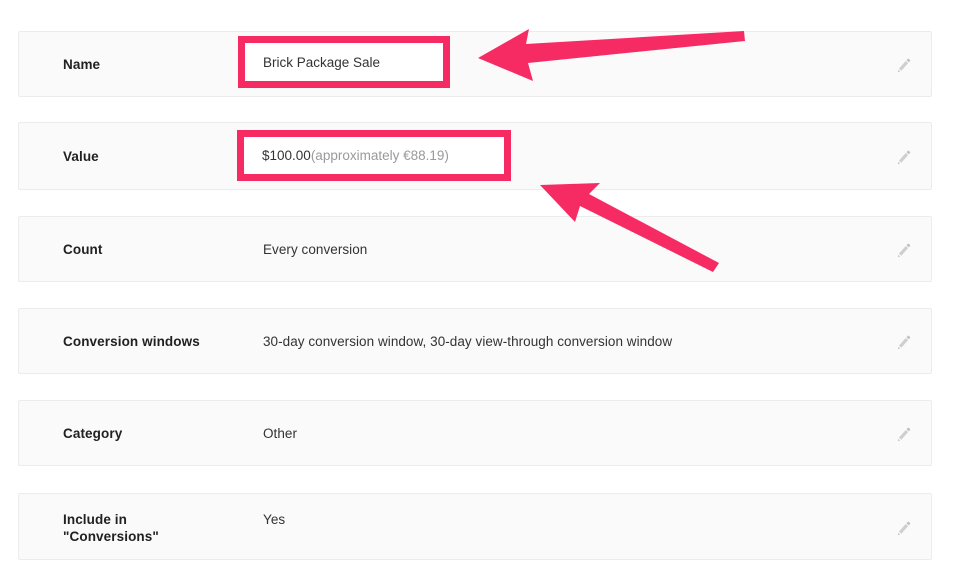 Image resolution: width=975 pixels, height=579 pixels. I want to click on row-inner: Include in "Conversions" Yes, so click(475, 526).